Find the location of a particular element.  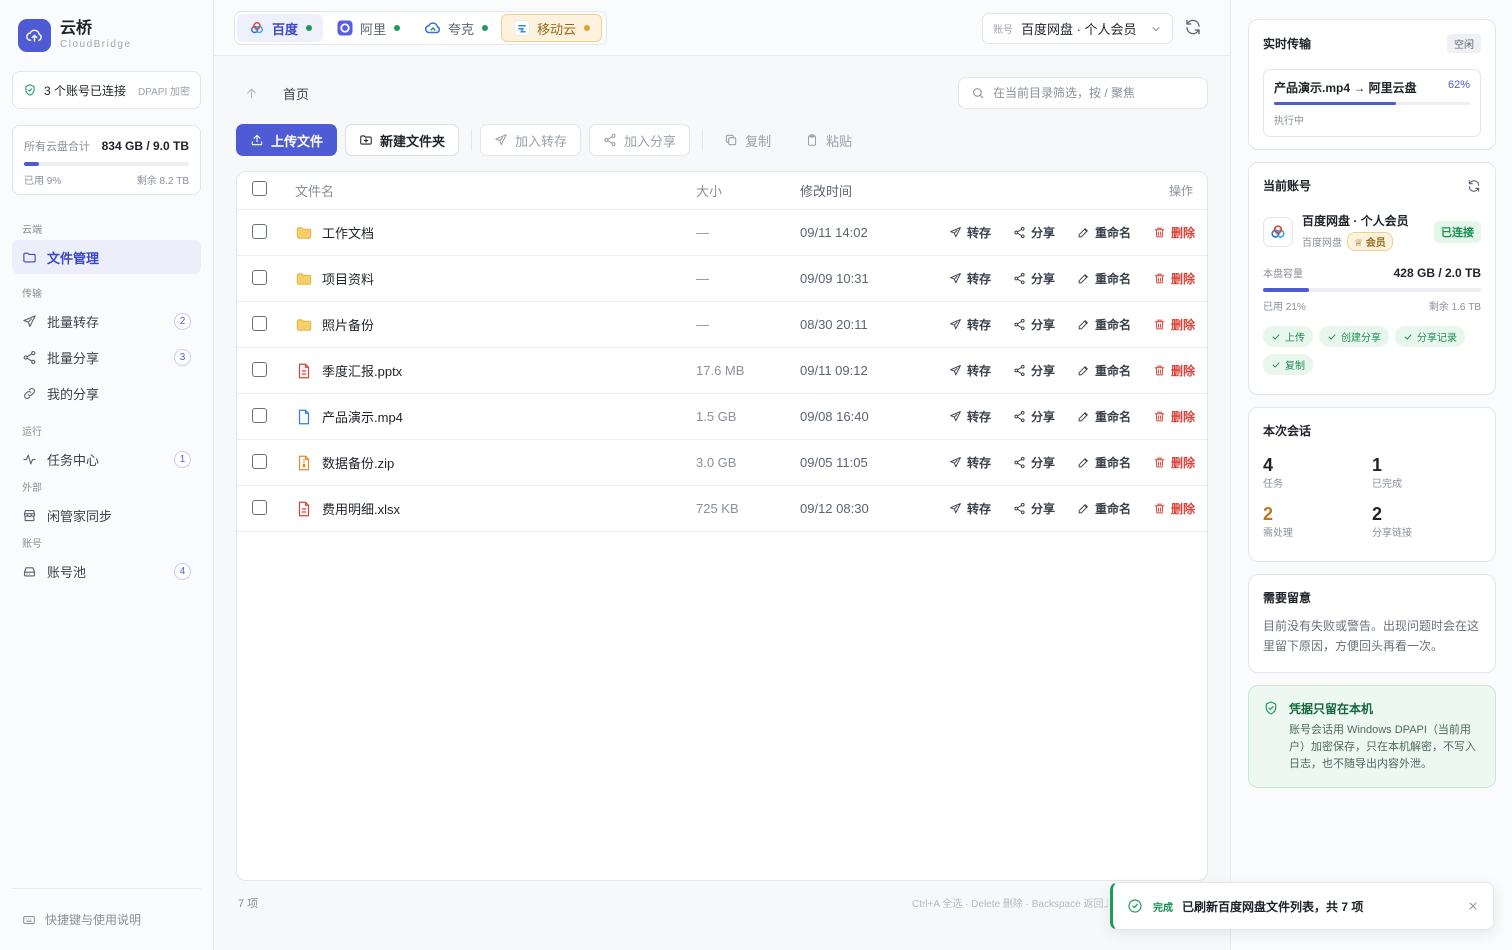

shortcuts-help-link: 快捷键与使用说明 is located at coordinates (106, 908).